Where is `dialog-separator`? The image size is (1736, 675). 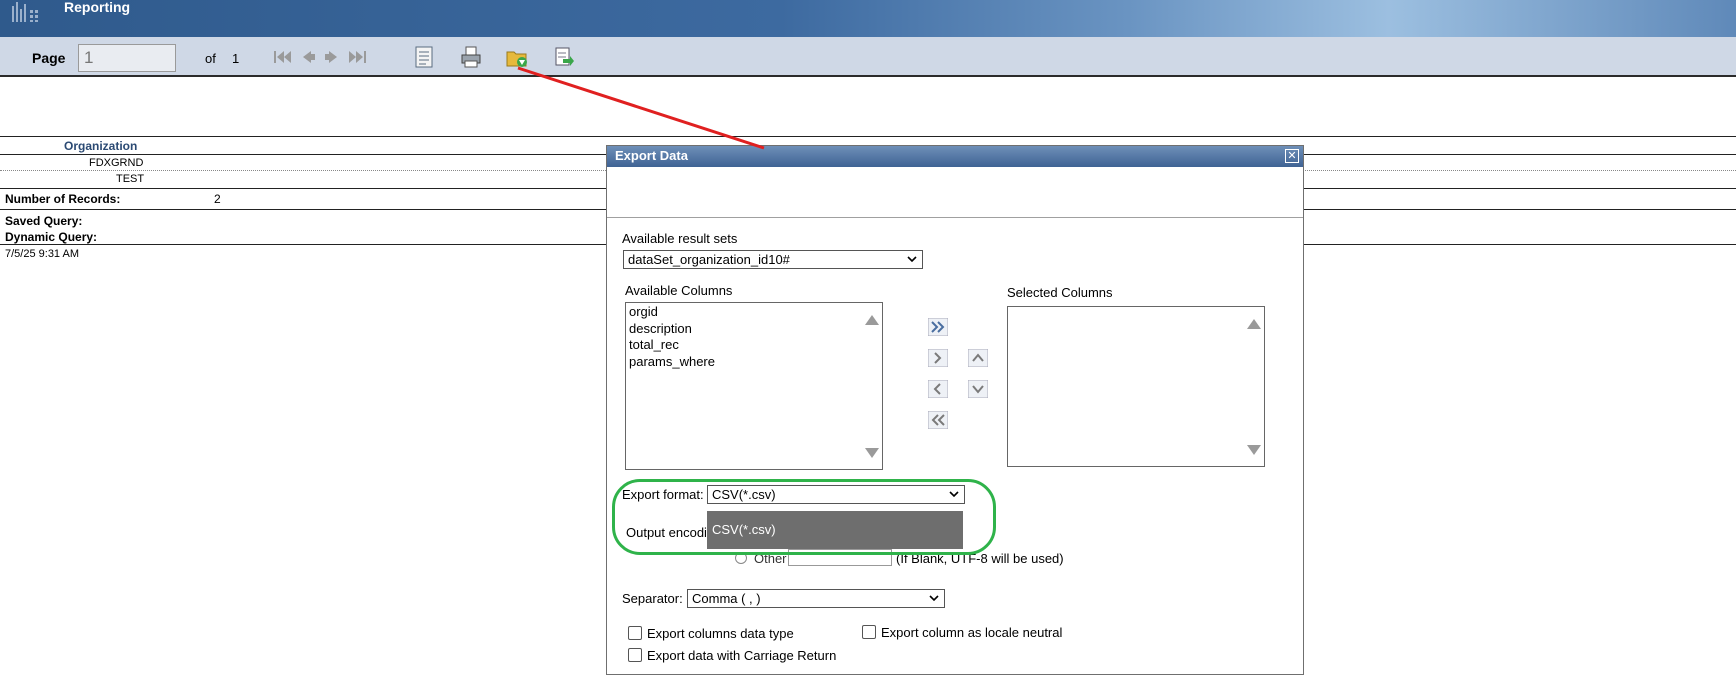 dialog-separator is located at coordinates (955, 217).